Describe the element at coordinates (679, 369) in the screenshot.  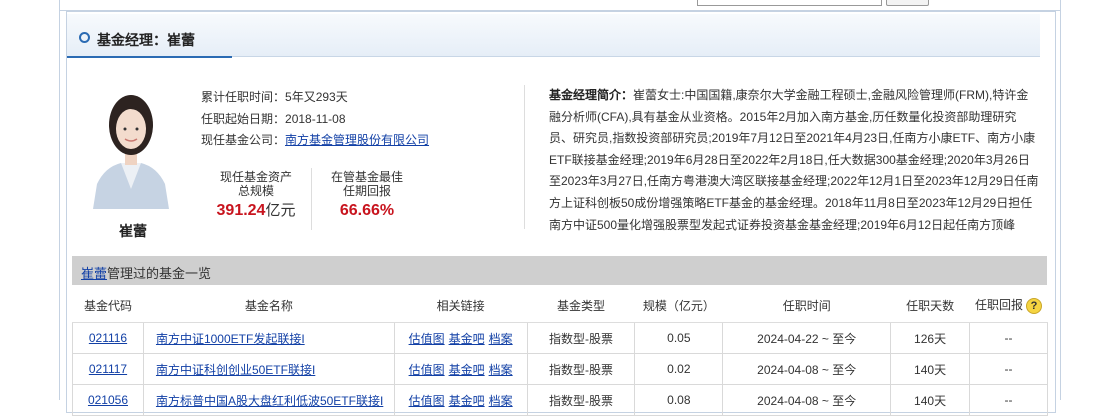
I see `fund-scale: 0.02` at that location.